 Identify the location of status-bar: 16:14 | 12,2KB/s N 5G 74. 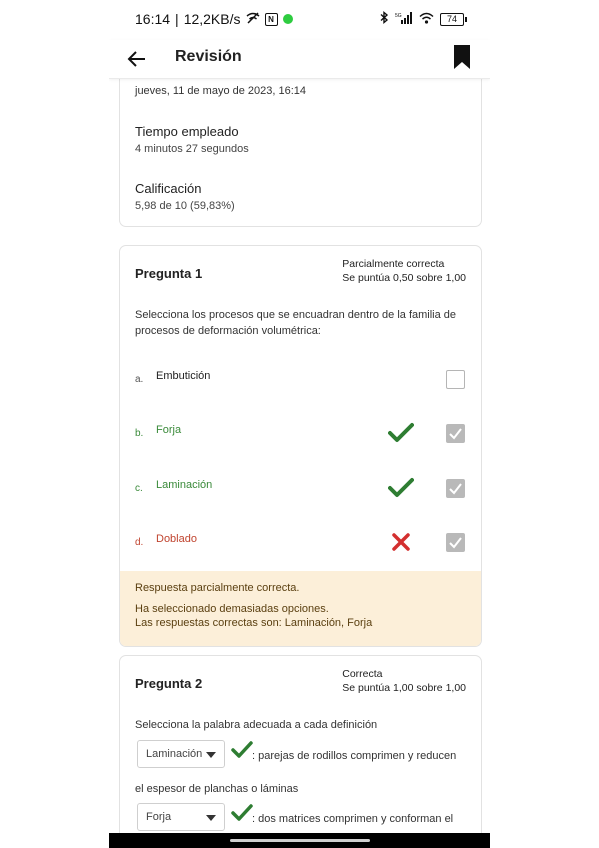
(299, 20).